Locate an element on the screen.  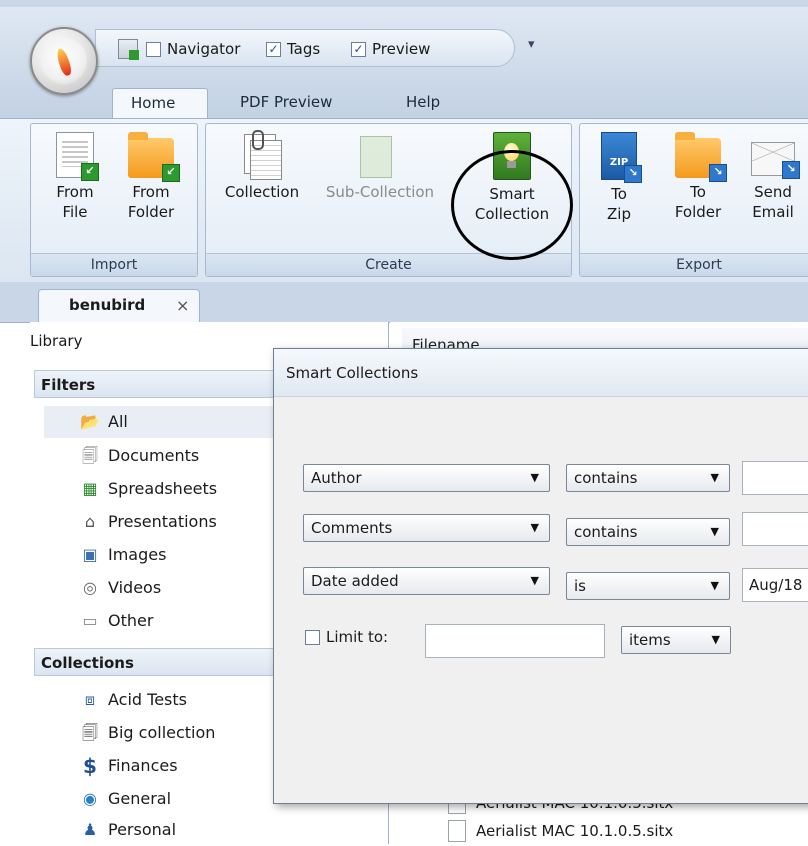
send-email-button: ↘ Send Email is located at coordinates (773, 177).